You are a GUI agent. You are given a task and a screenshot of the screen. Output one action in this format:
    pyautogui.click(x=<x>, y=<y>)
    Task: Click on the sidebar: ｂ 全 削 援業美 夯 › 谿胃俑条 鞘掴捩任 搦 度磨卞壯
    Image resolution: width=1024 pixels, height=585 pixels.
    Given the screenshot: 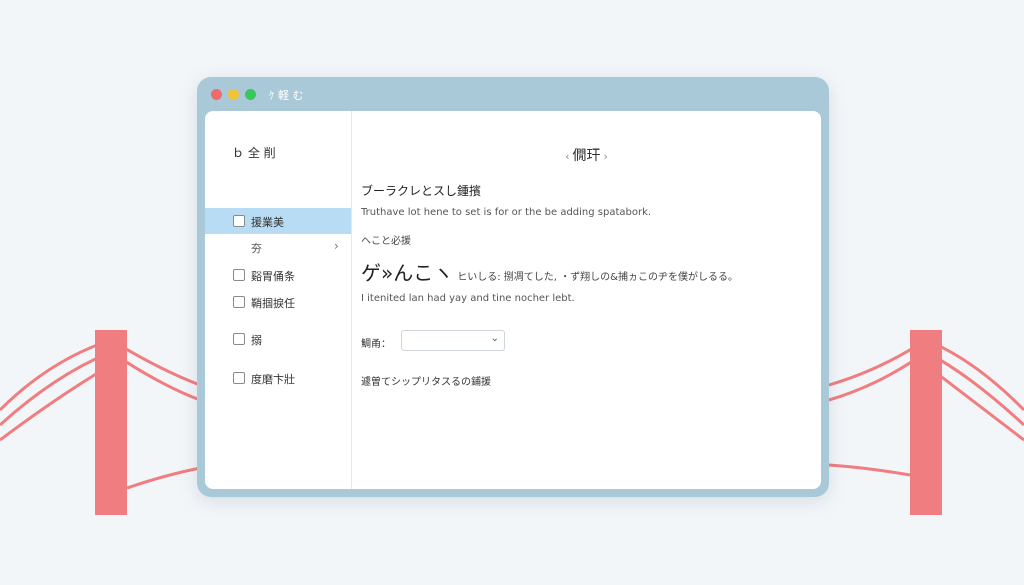 What is the action you would take?
    pyautogui.click(x=278, y=300)
    